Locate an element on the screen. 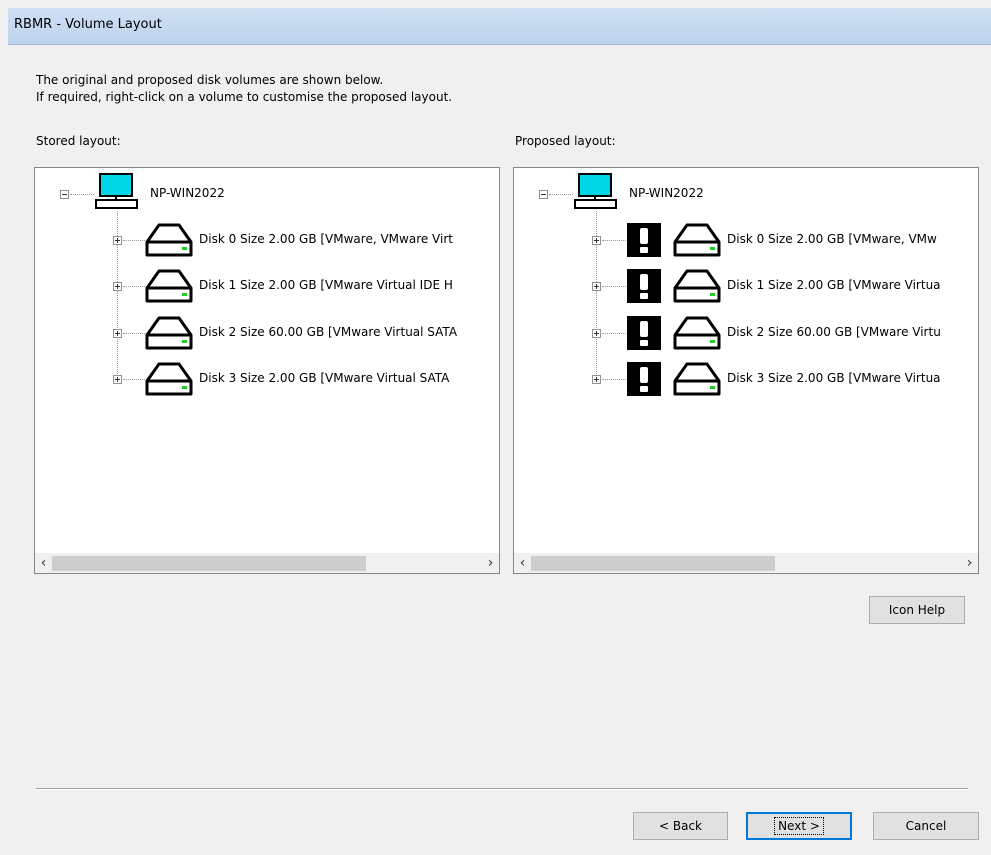  window-title: RBMR - Volume Layout is located at coordinates (88, 24).